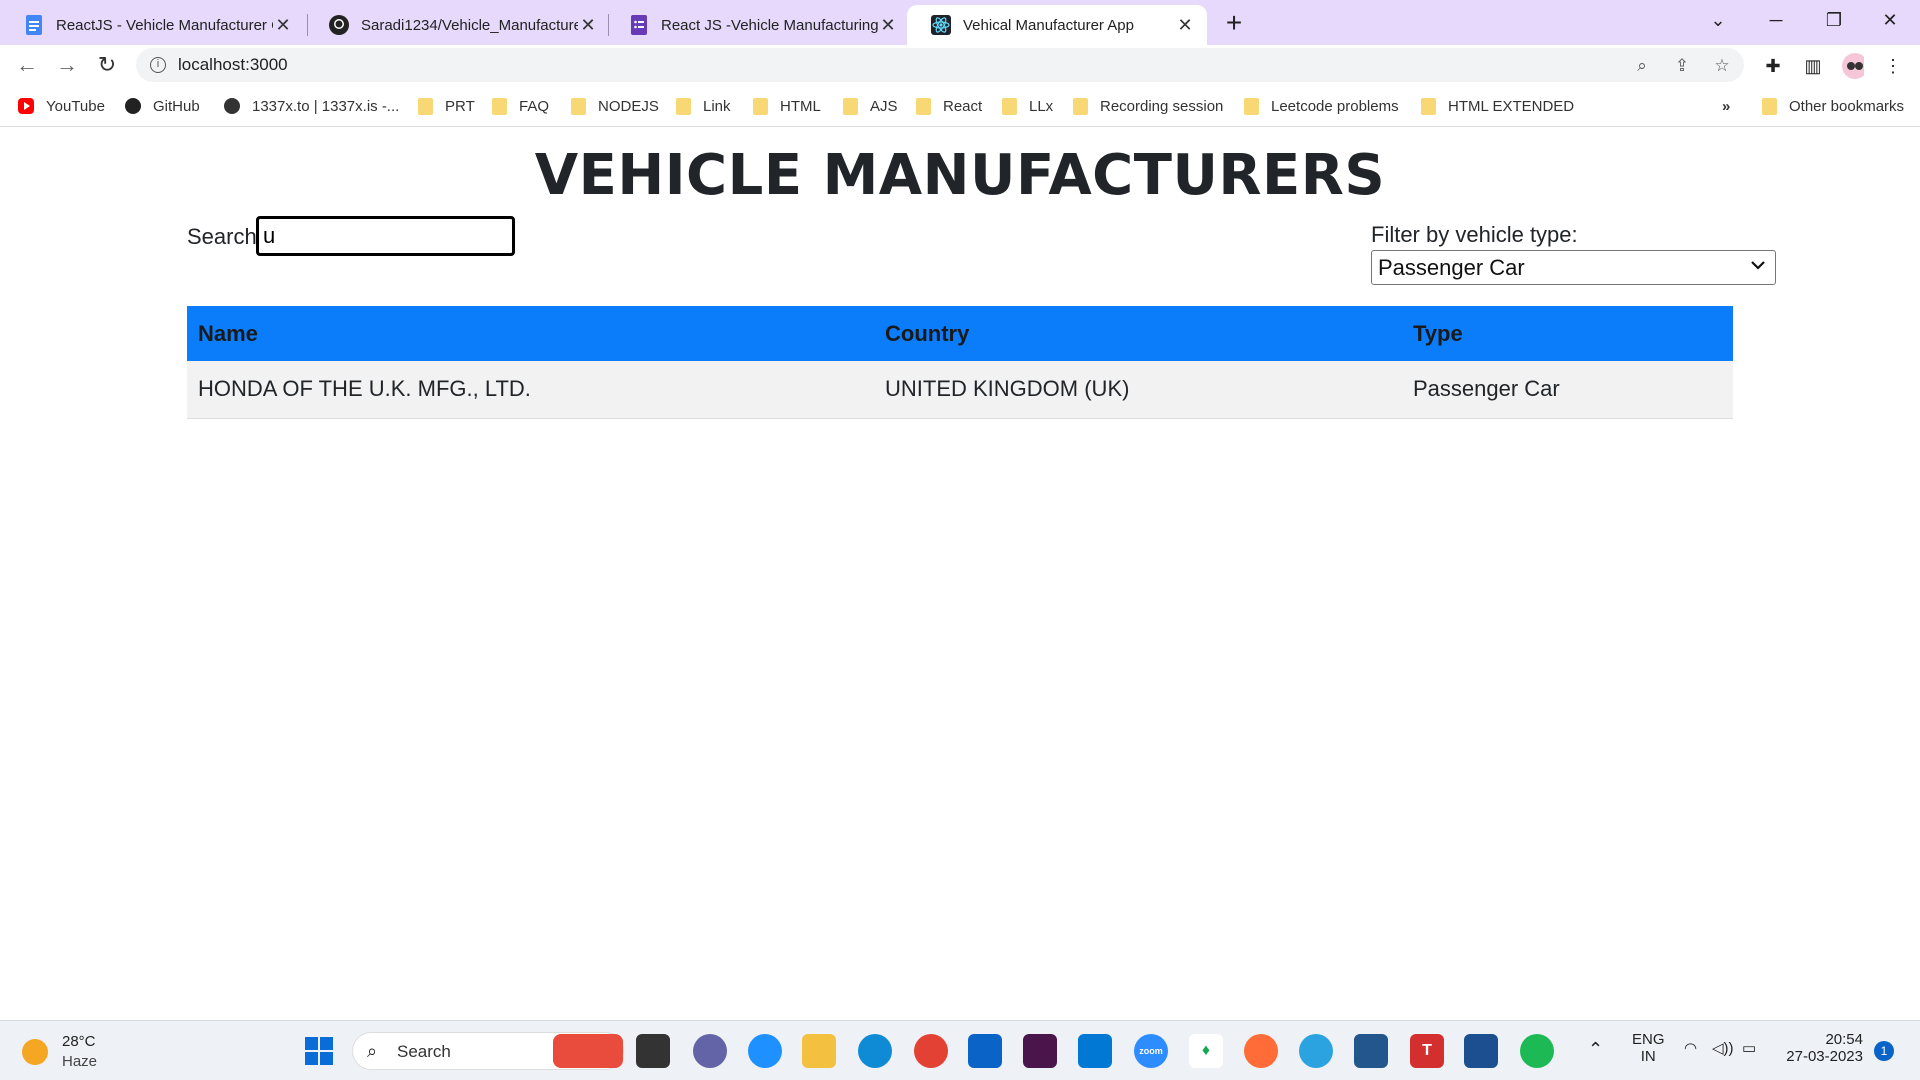 Image resolution: width=1920 pixels, height=1080 pixels. I want to click on bookmark-react: React, so click(949, 106).